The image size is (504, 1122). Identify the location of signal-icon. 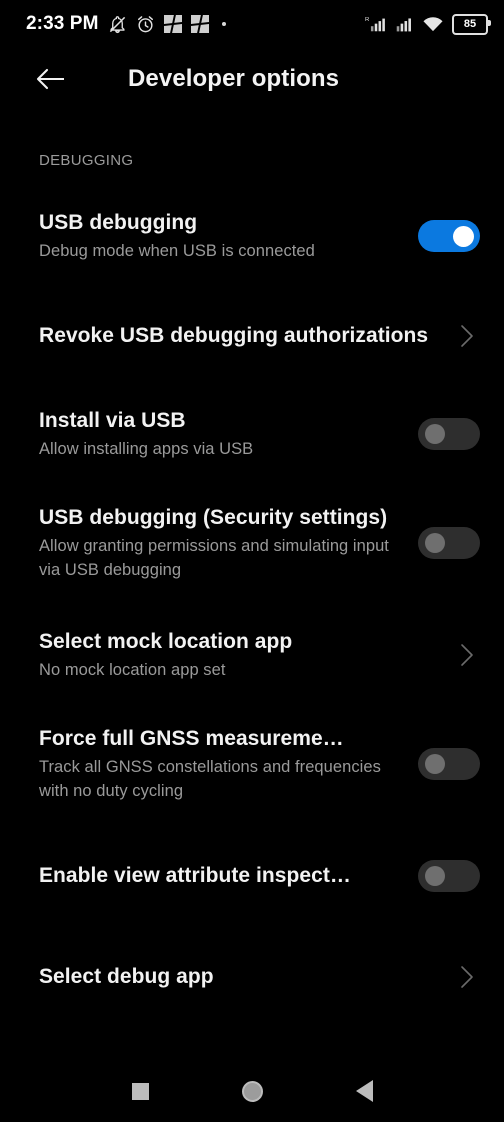
(404, 24).